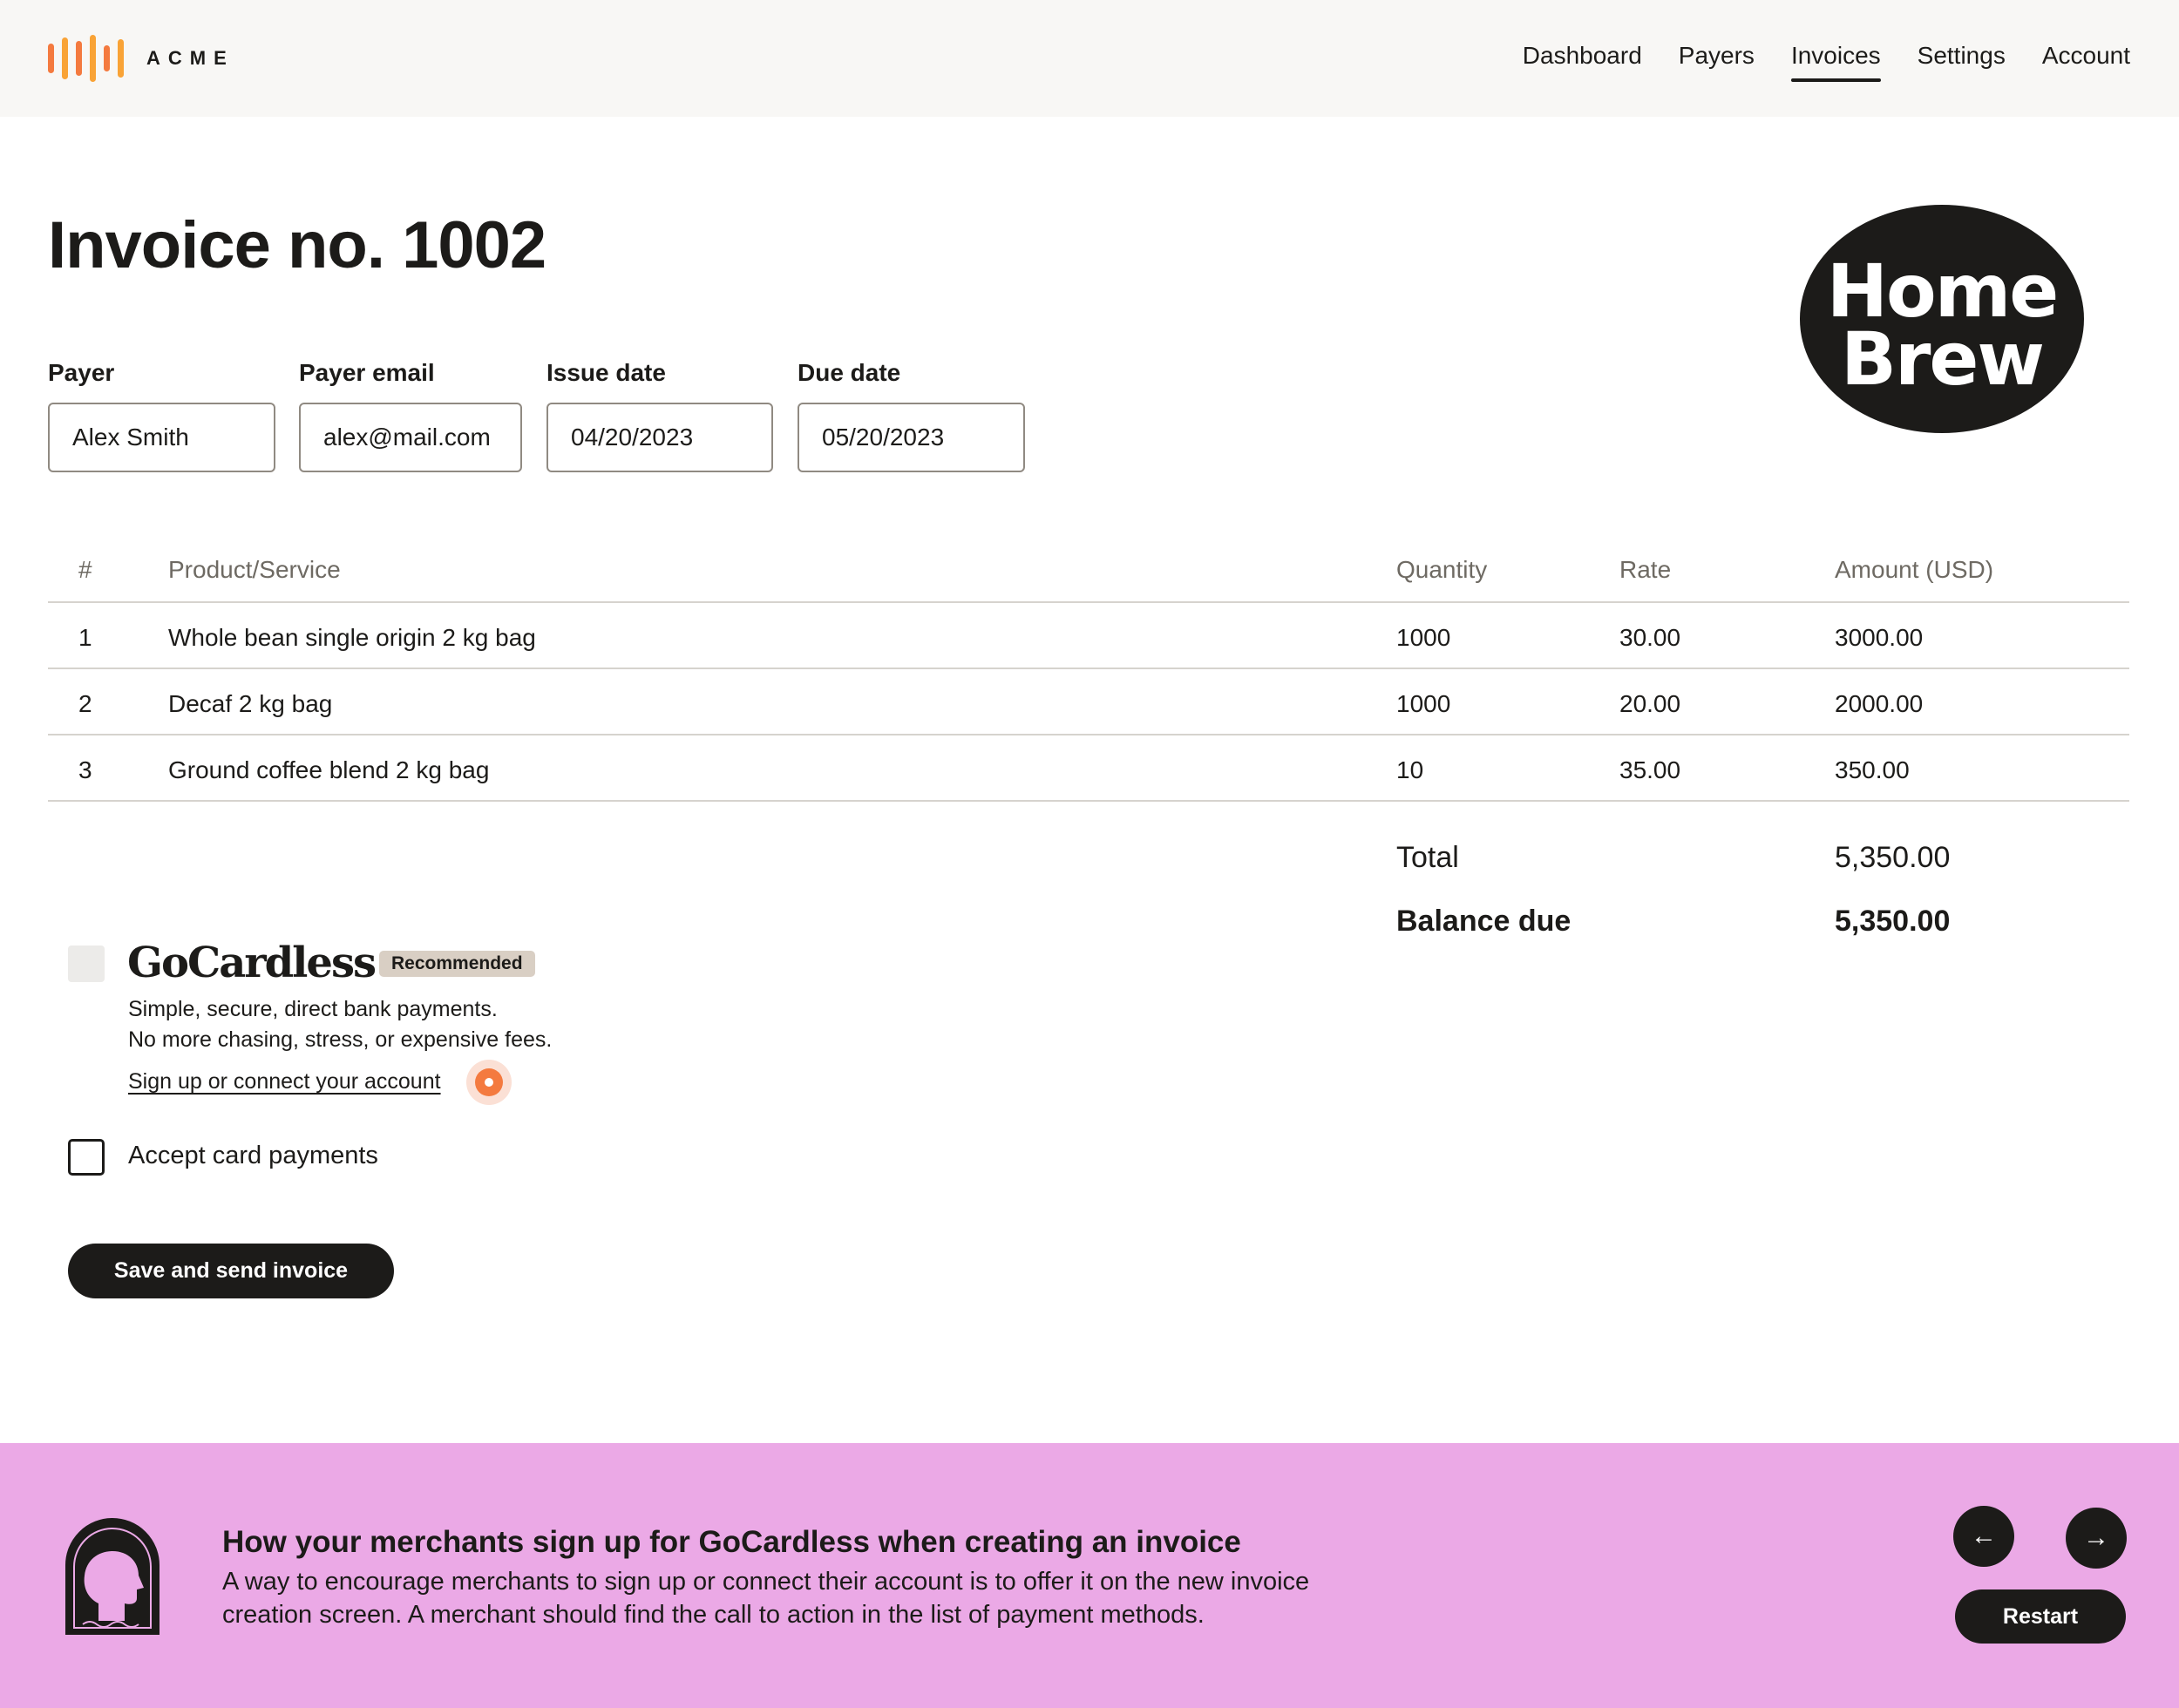 The width and height of the screenshot is (2179, 1708). Describe the element at coordinates (231, 1271) in the screenshot. I see `save-and-send-button: Save and send invoice` at that location.